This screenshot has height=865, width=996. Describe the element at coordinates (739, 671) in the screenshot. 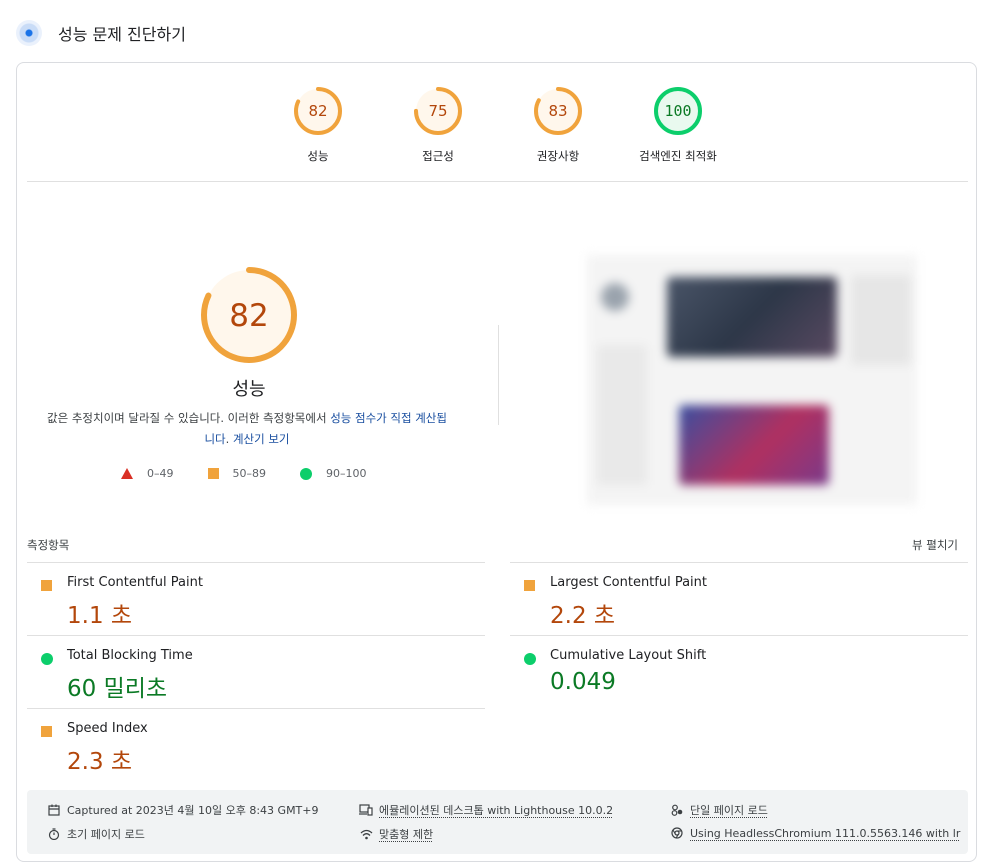

I see `metric-cls: Cumulative Layout Shift 0.049` at that location.